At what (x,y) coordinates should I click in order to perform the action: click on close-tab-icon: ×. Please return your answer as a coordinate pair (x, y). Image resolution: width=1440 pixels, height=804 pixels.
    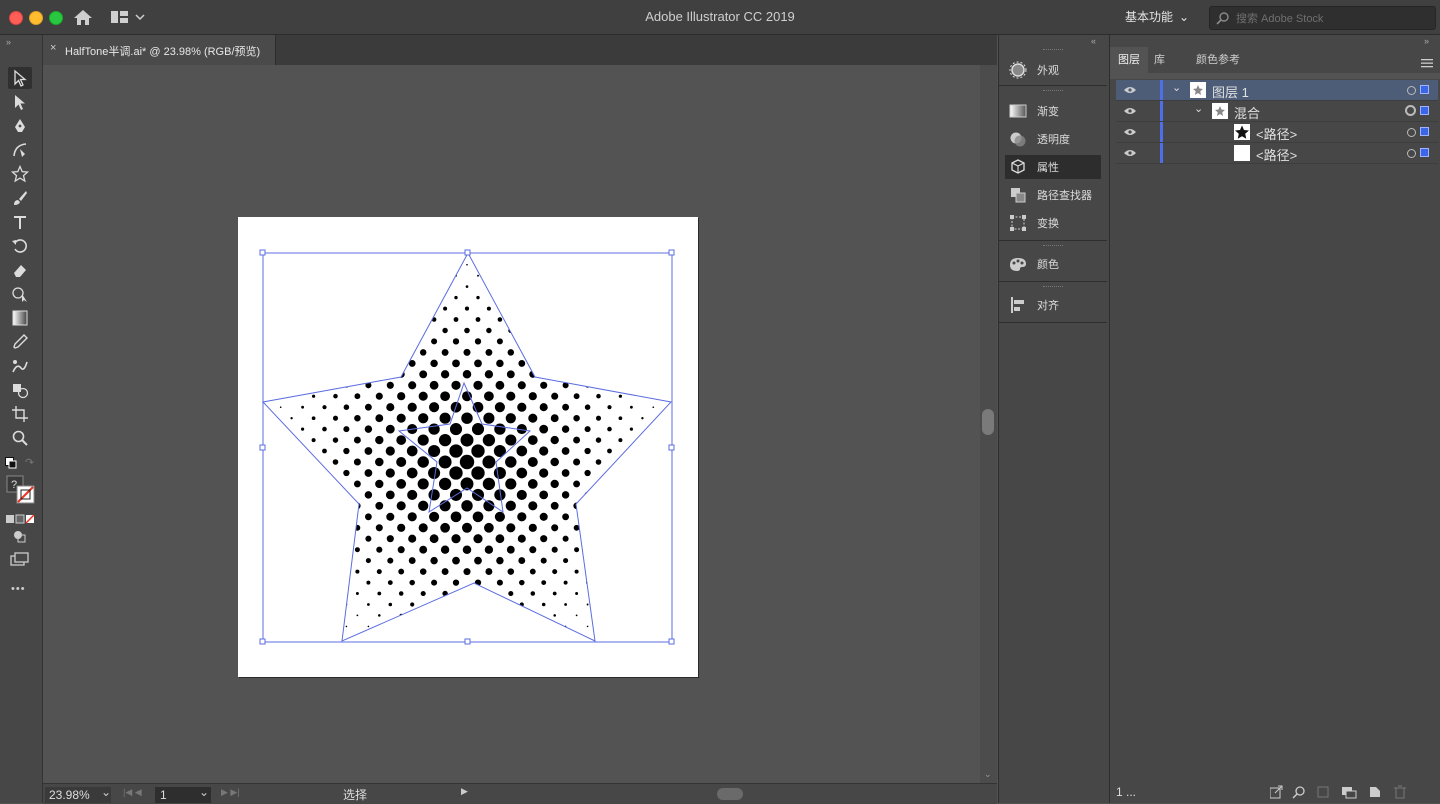
    Looking at the image, I should click on (53, 48).